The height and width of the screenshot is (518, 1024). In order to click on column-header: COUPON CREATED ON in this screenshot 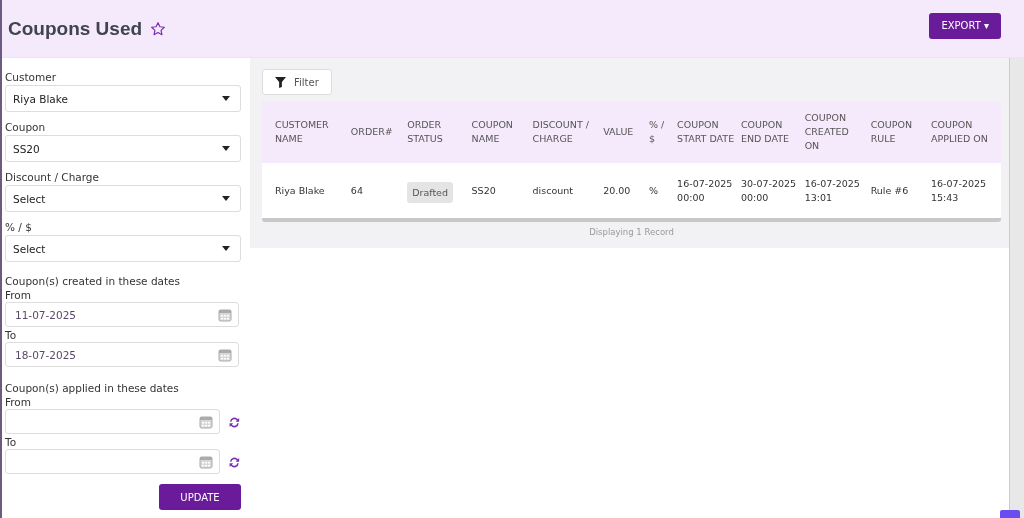, I will do `click(837, 132)`.